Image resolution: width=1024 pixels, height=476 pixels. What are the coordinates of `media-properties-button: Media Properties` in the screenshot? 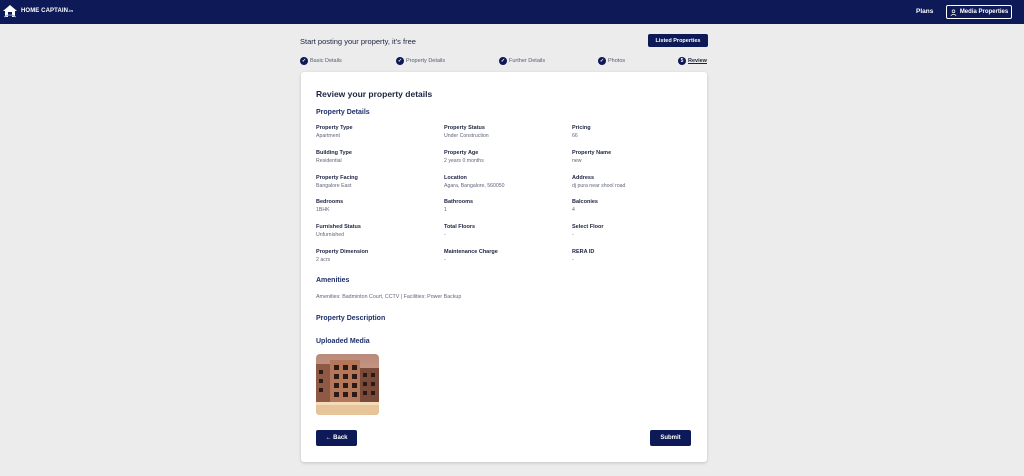 It's located at (979, 12).